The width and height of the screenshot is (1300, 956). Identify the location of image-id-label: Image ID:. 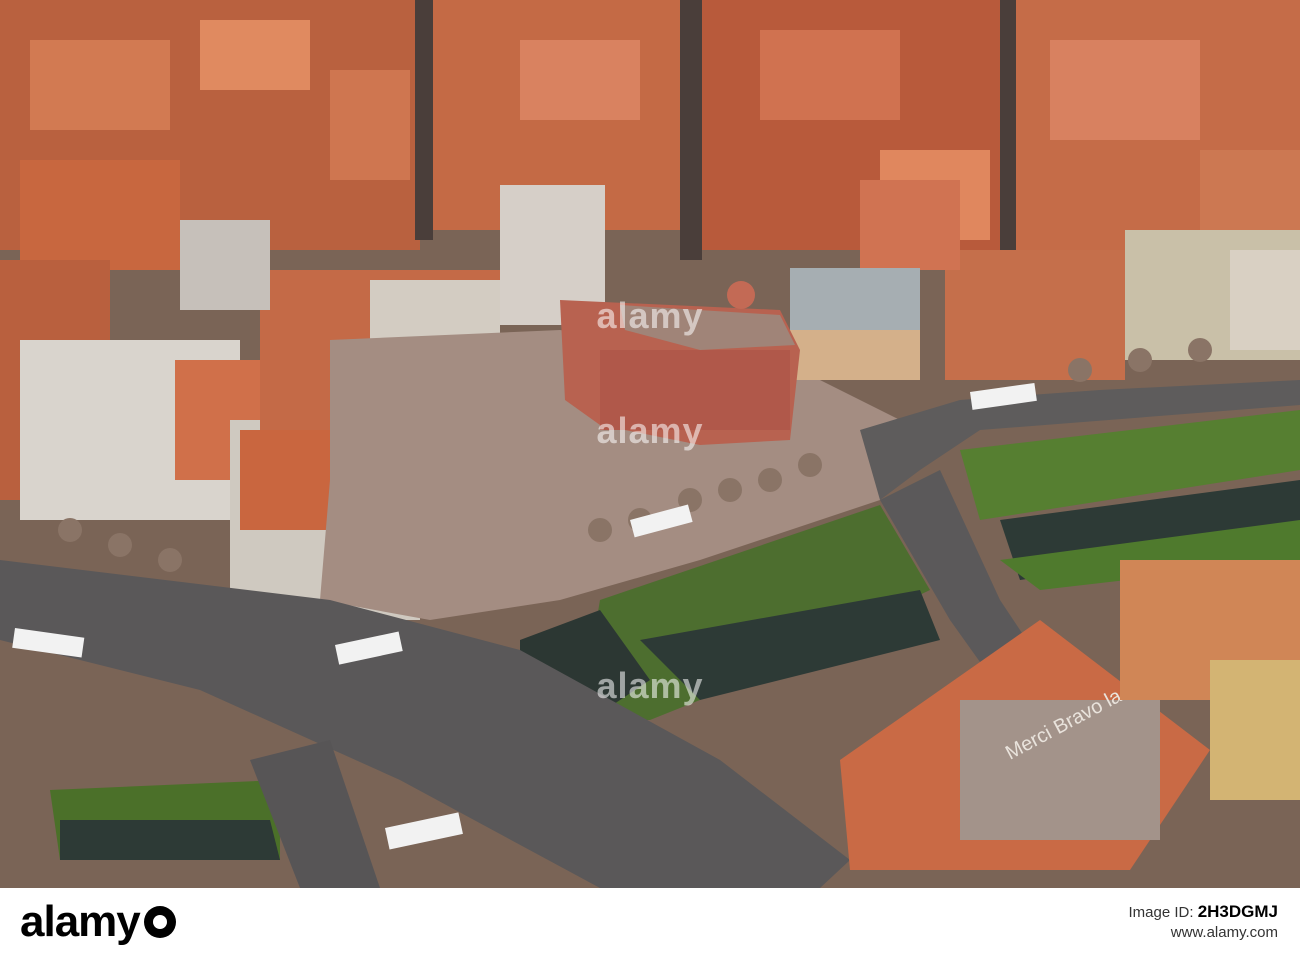
(1161, 912).